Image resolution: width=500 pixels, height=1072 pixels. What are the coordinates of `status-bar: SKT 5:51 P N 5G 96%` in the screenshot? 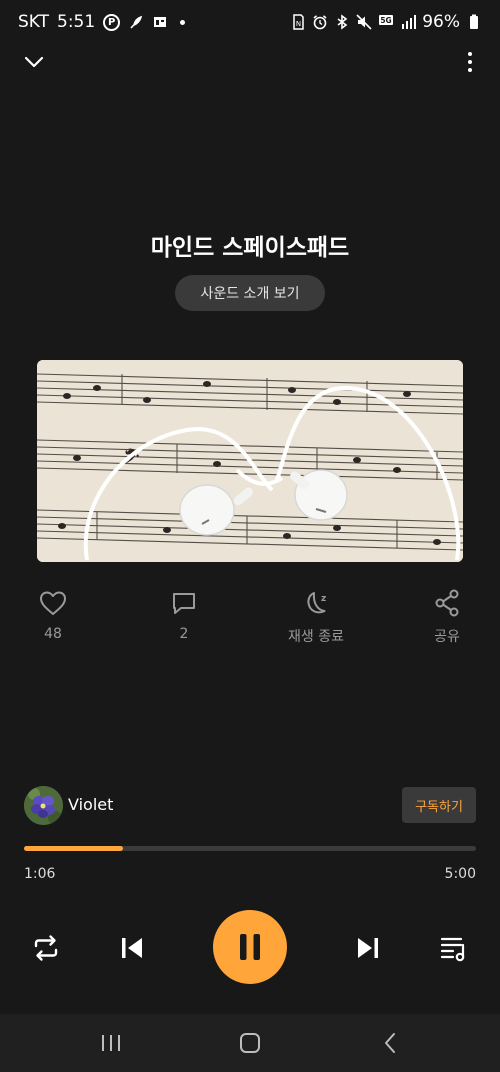 It's located at (250, 22).